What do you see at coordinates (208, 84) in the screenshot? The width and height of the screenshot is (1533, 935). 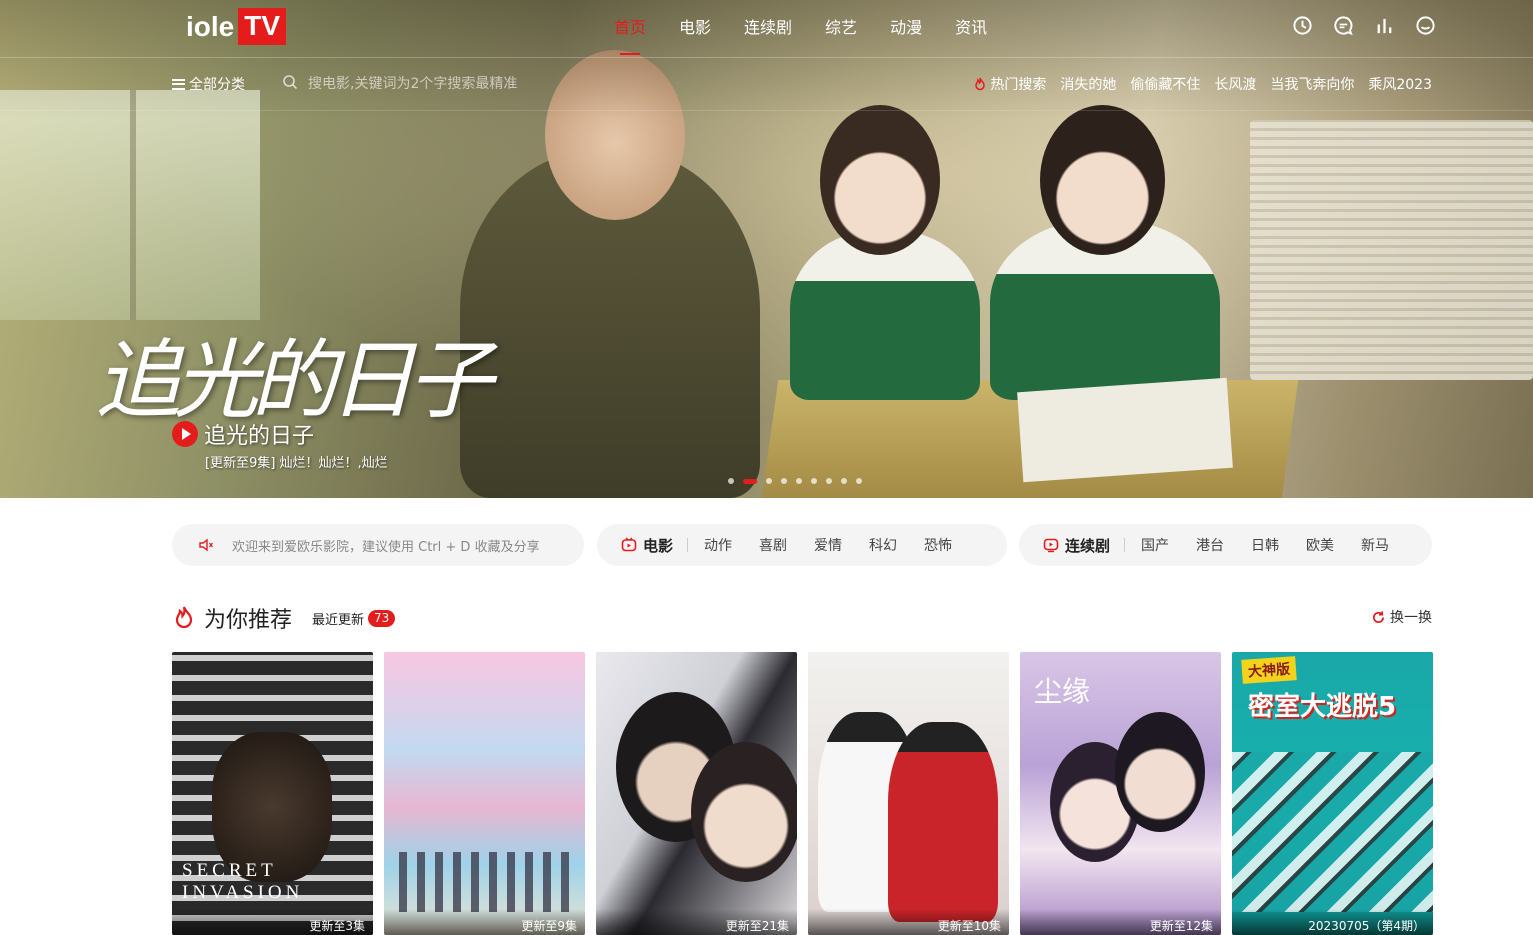 I see `all-categories-button: 全部分类` at bounding box center [208, 84].